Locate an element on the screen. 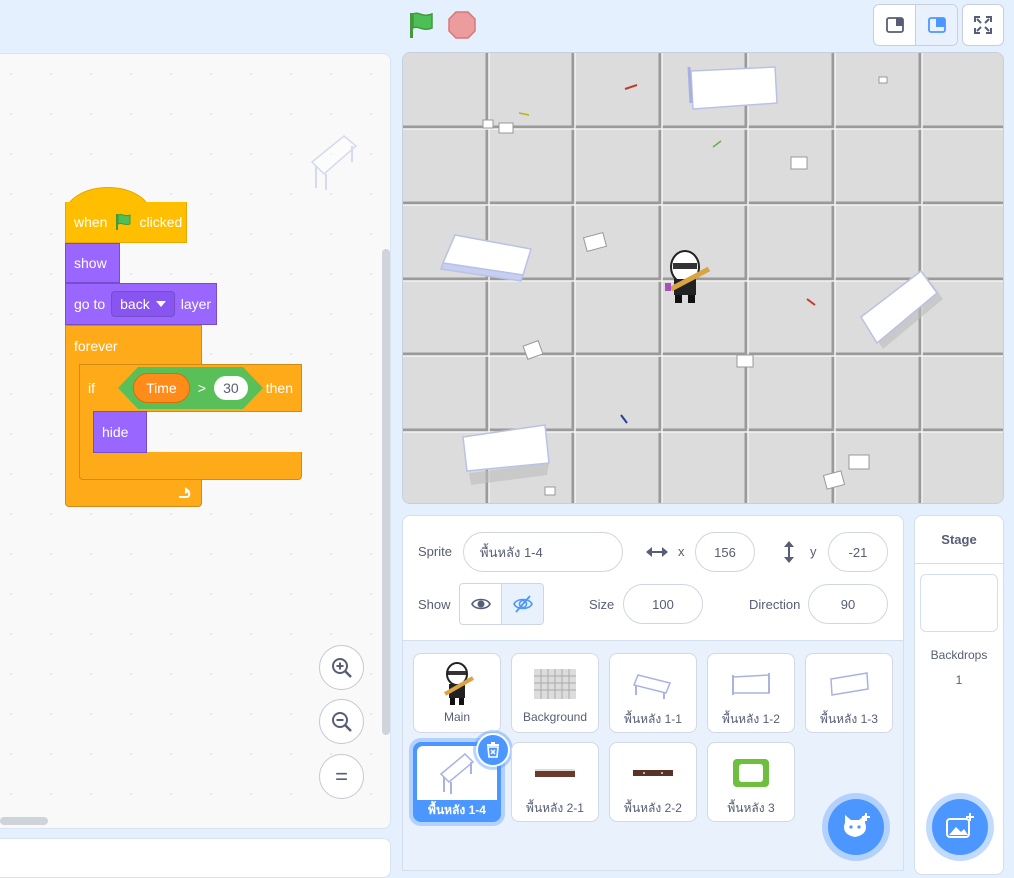 The image size is (1014, 878). hide-sprite-button is located at coordinates (522, 604).